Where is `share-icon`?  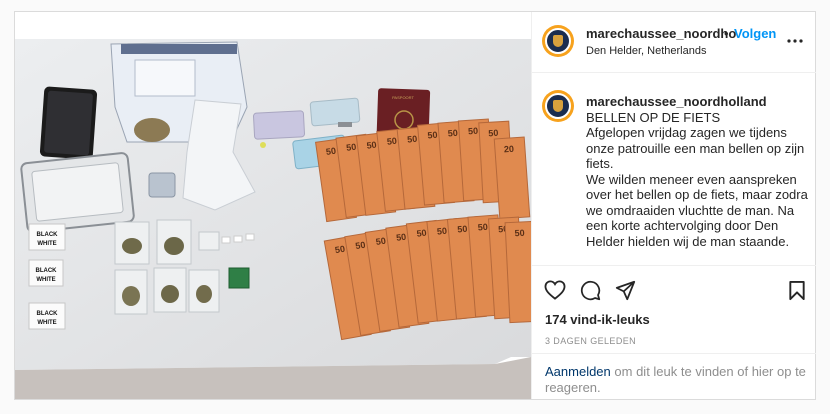
share-icon is located at coordinates (625, 290).